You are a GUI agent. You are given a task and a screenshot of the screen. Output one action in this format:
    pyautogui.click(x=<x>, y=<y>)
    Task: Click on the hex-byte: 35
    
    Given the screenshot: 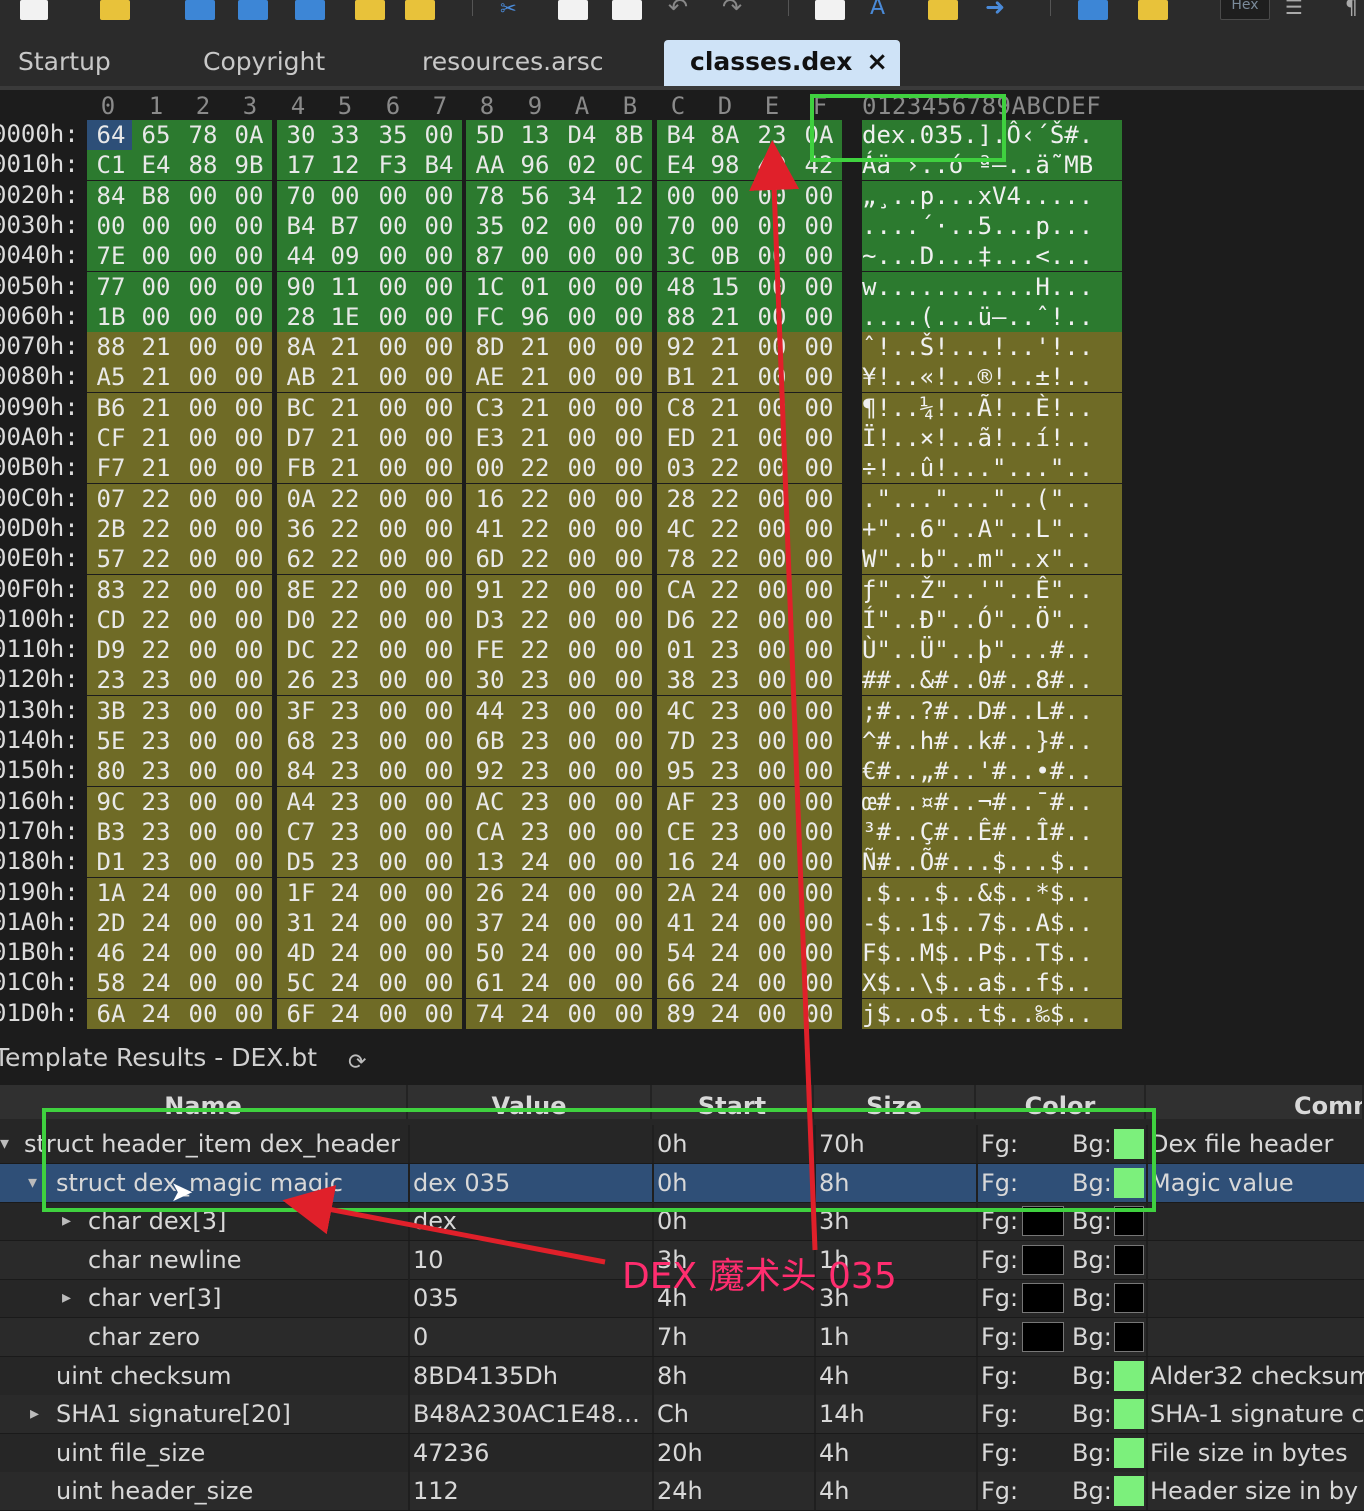 What is the action you would take?
    pyautogui.click(x=490, y=225)
    